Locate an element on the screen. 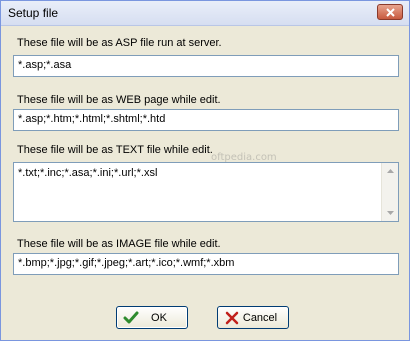 Image resolution: width=410 pixels, height=341 pixels. close-button is located at coordinates (390, 12).